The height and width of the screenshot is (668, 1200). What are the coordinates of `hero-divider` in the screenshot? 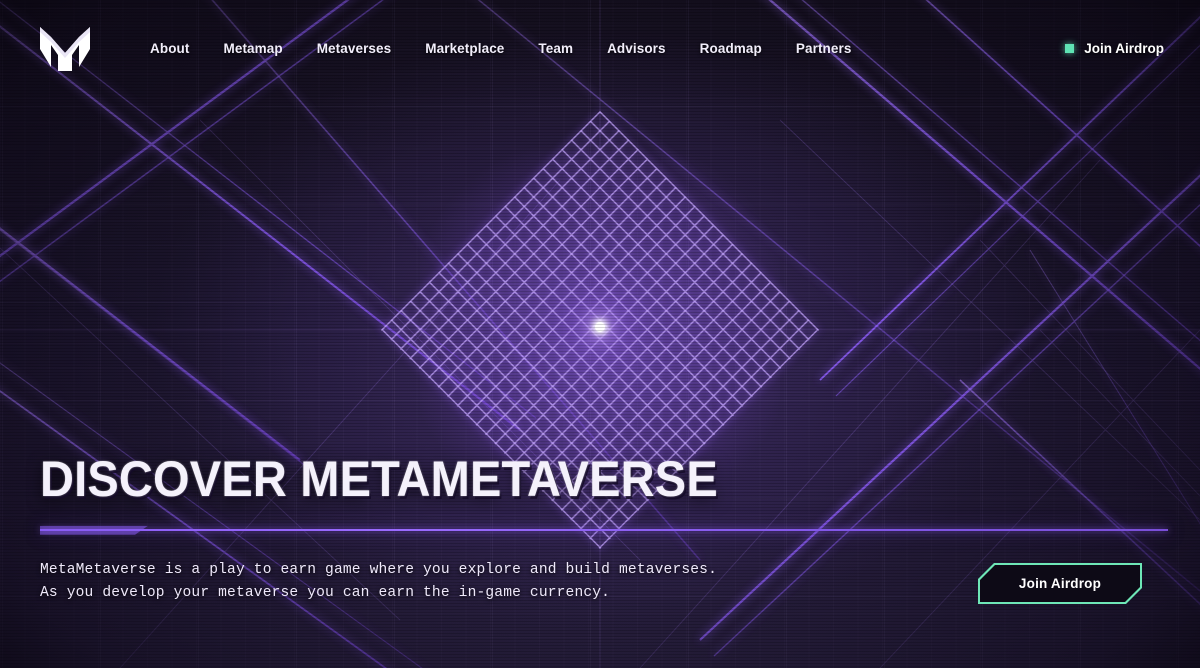 It's located at (604, 530).